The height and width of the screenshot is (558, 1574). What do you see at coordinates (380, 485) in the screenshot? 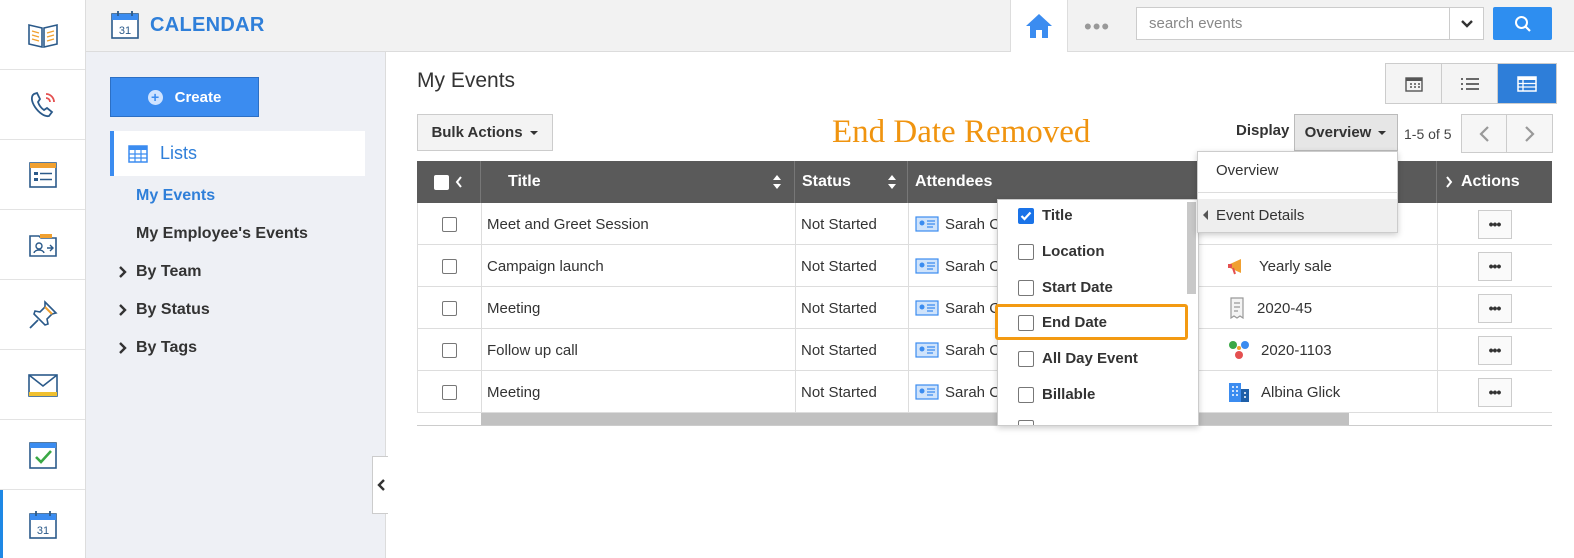
I see `sidebar-collapse-button` at bounding box center [380, 485].